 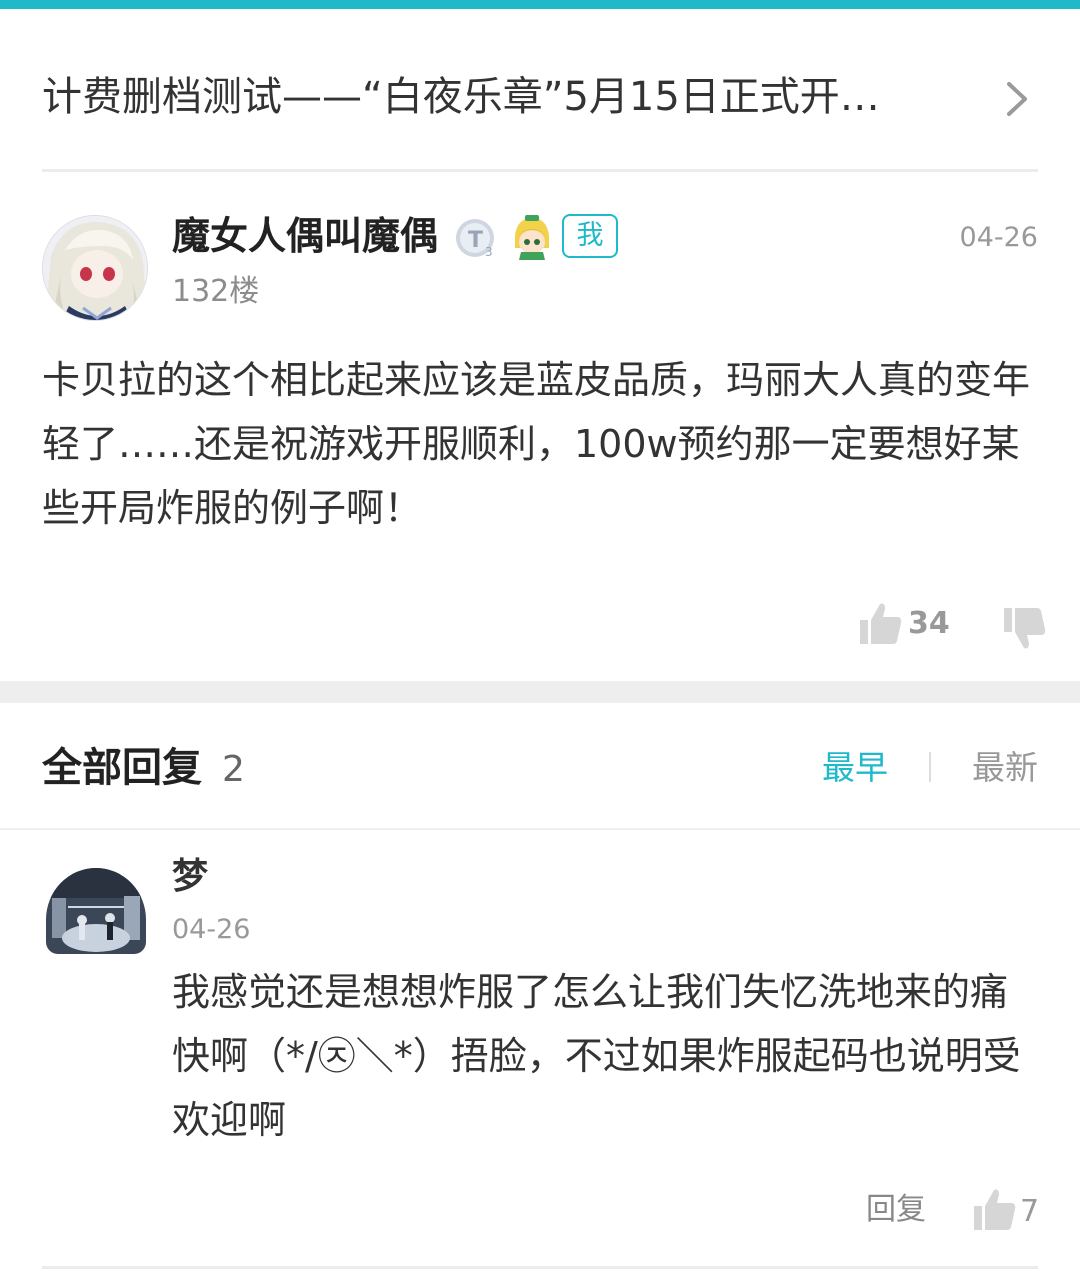 I want to click on level-t3-badge-icon: T 3, so click(x=475, y=239).